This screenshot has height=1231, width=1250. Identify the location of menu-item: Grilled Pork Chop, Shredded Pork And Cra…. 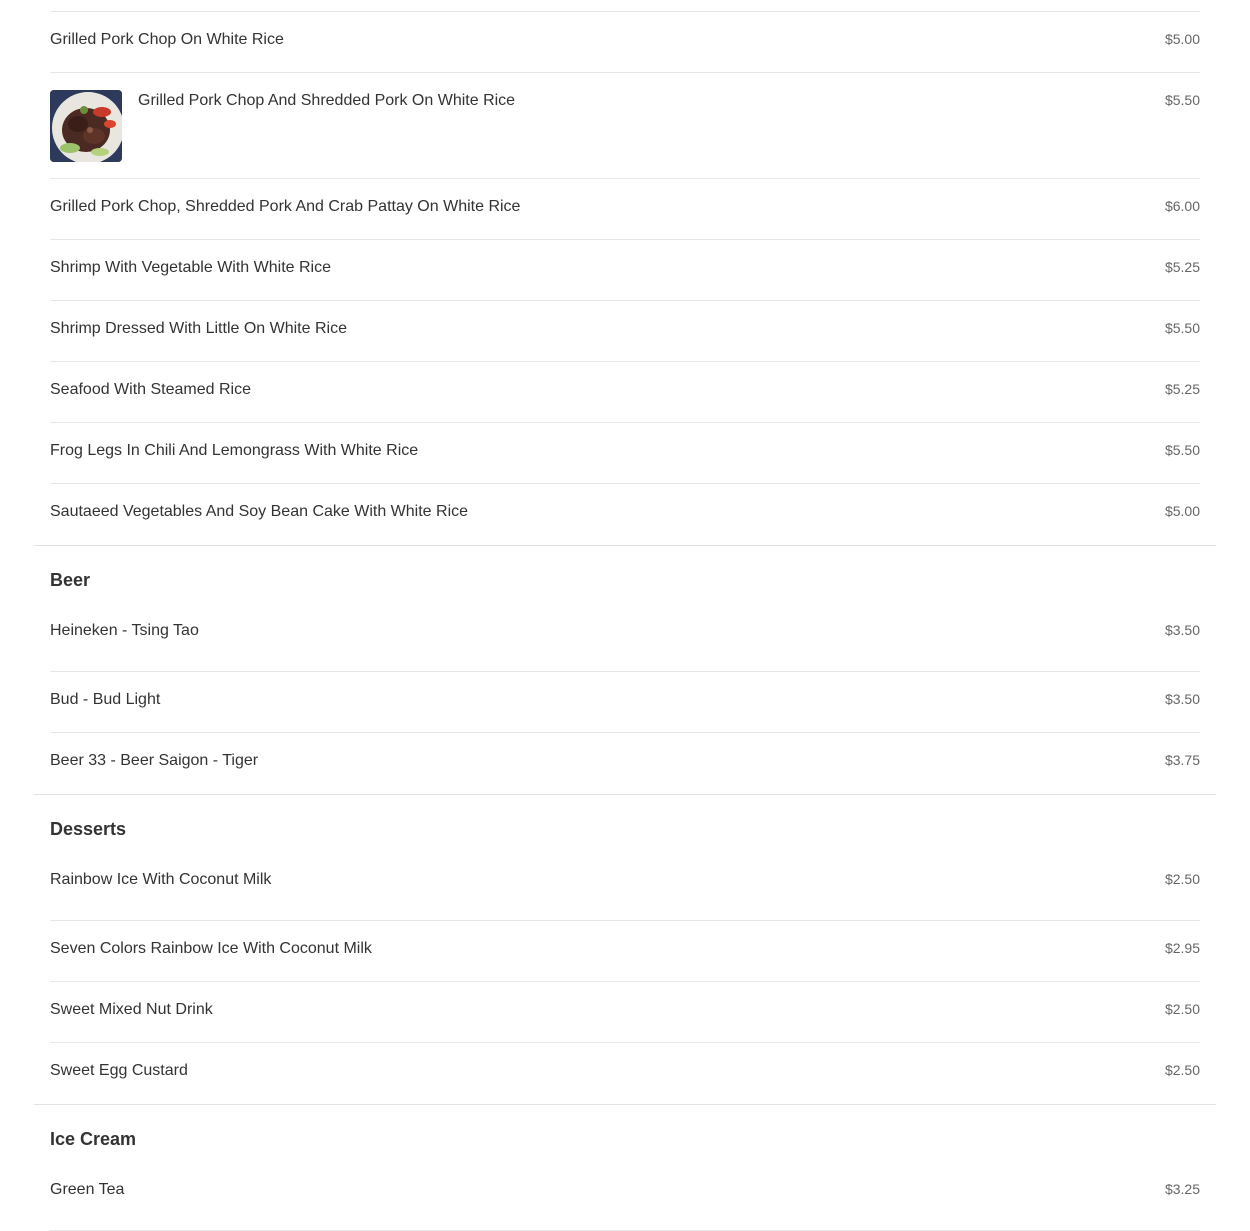
(625, 209).